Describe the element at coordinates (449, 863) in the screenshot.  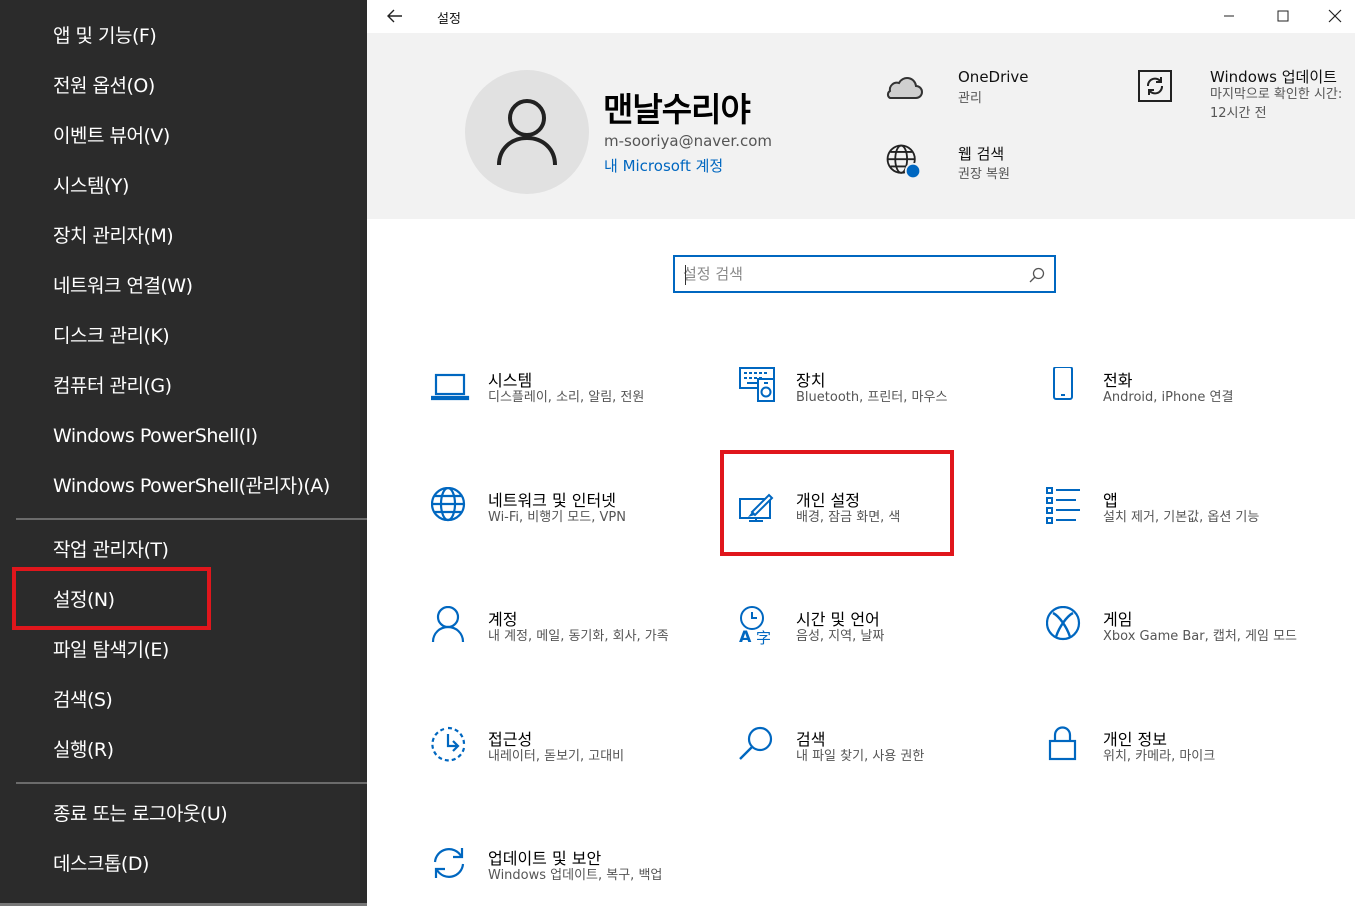
I see `update-sync-icon` at that location.